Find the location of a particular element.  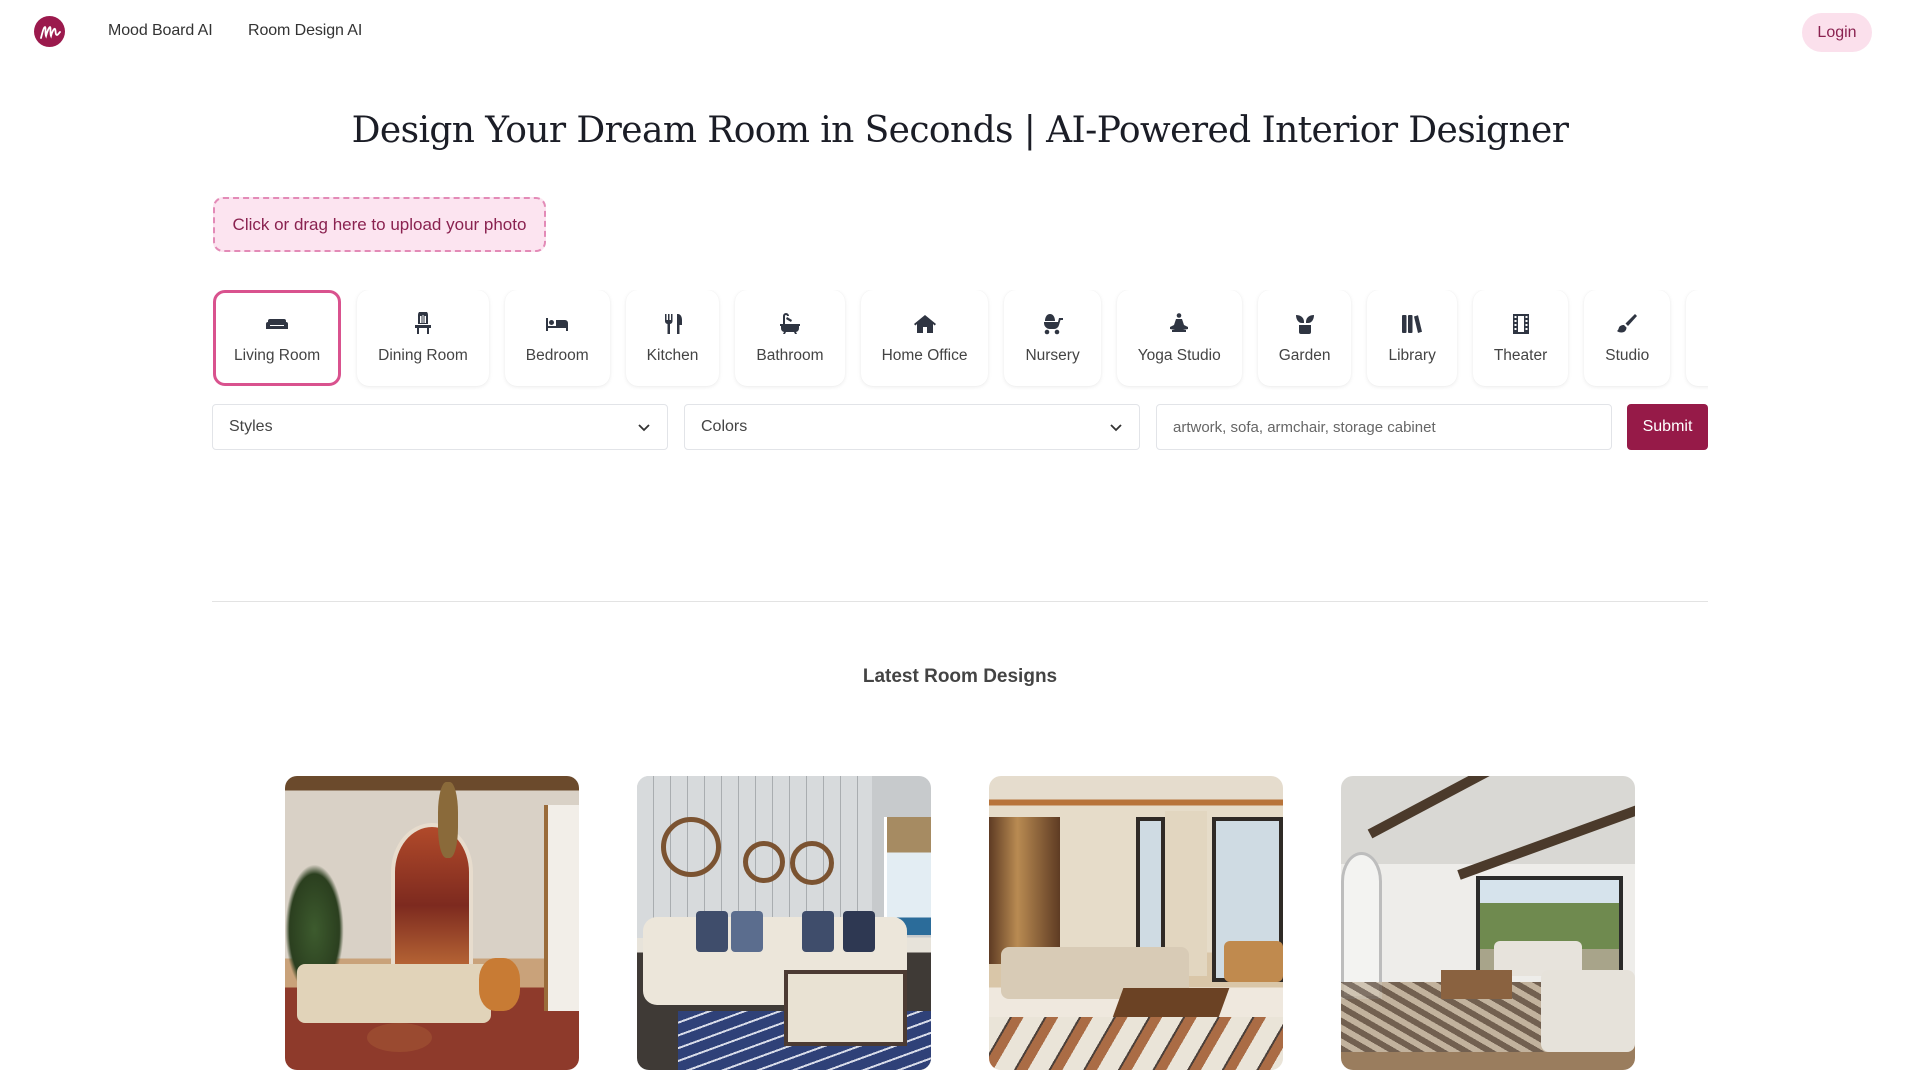

room-type-label: Dining Room is located at coordinates (423, 355).